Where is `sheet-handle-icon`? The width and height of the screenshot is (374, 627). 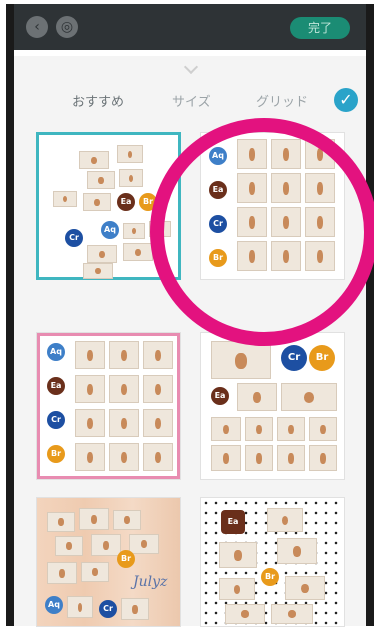
sheet-handle-icon is located at coordinates (191, 67).